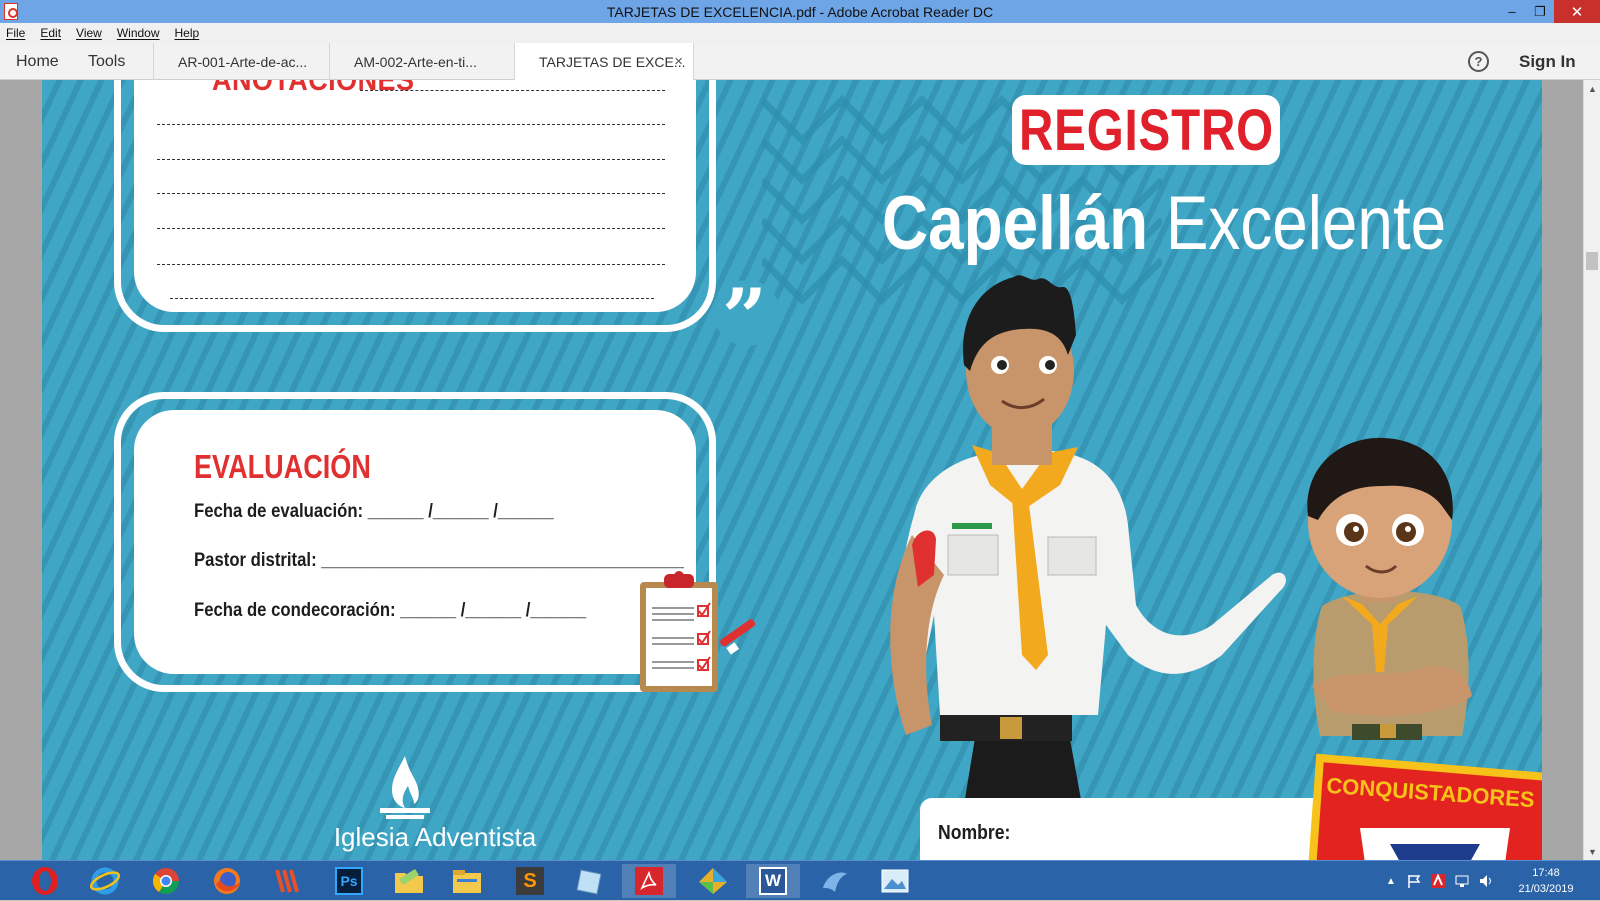 This screenshot has width=1600, height=901. What do you see at coordinates (1540, 11) in the screenshot?
I see `restore-button: ❐` at bounding box center [1540, 11].